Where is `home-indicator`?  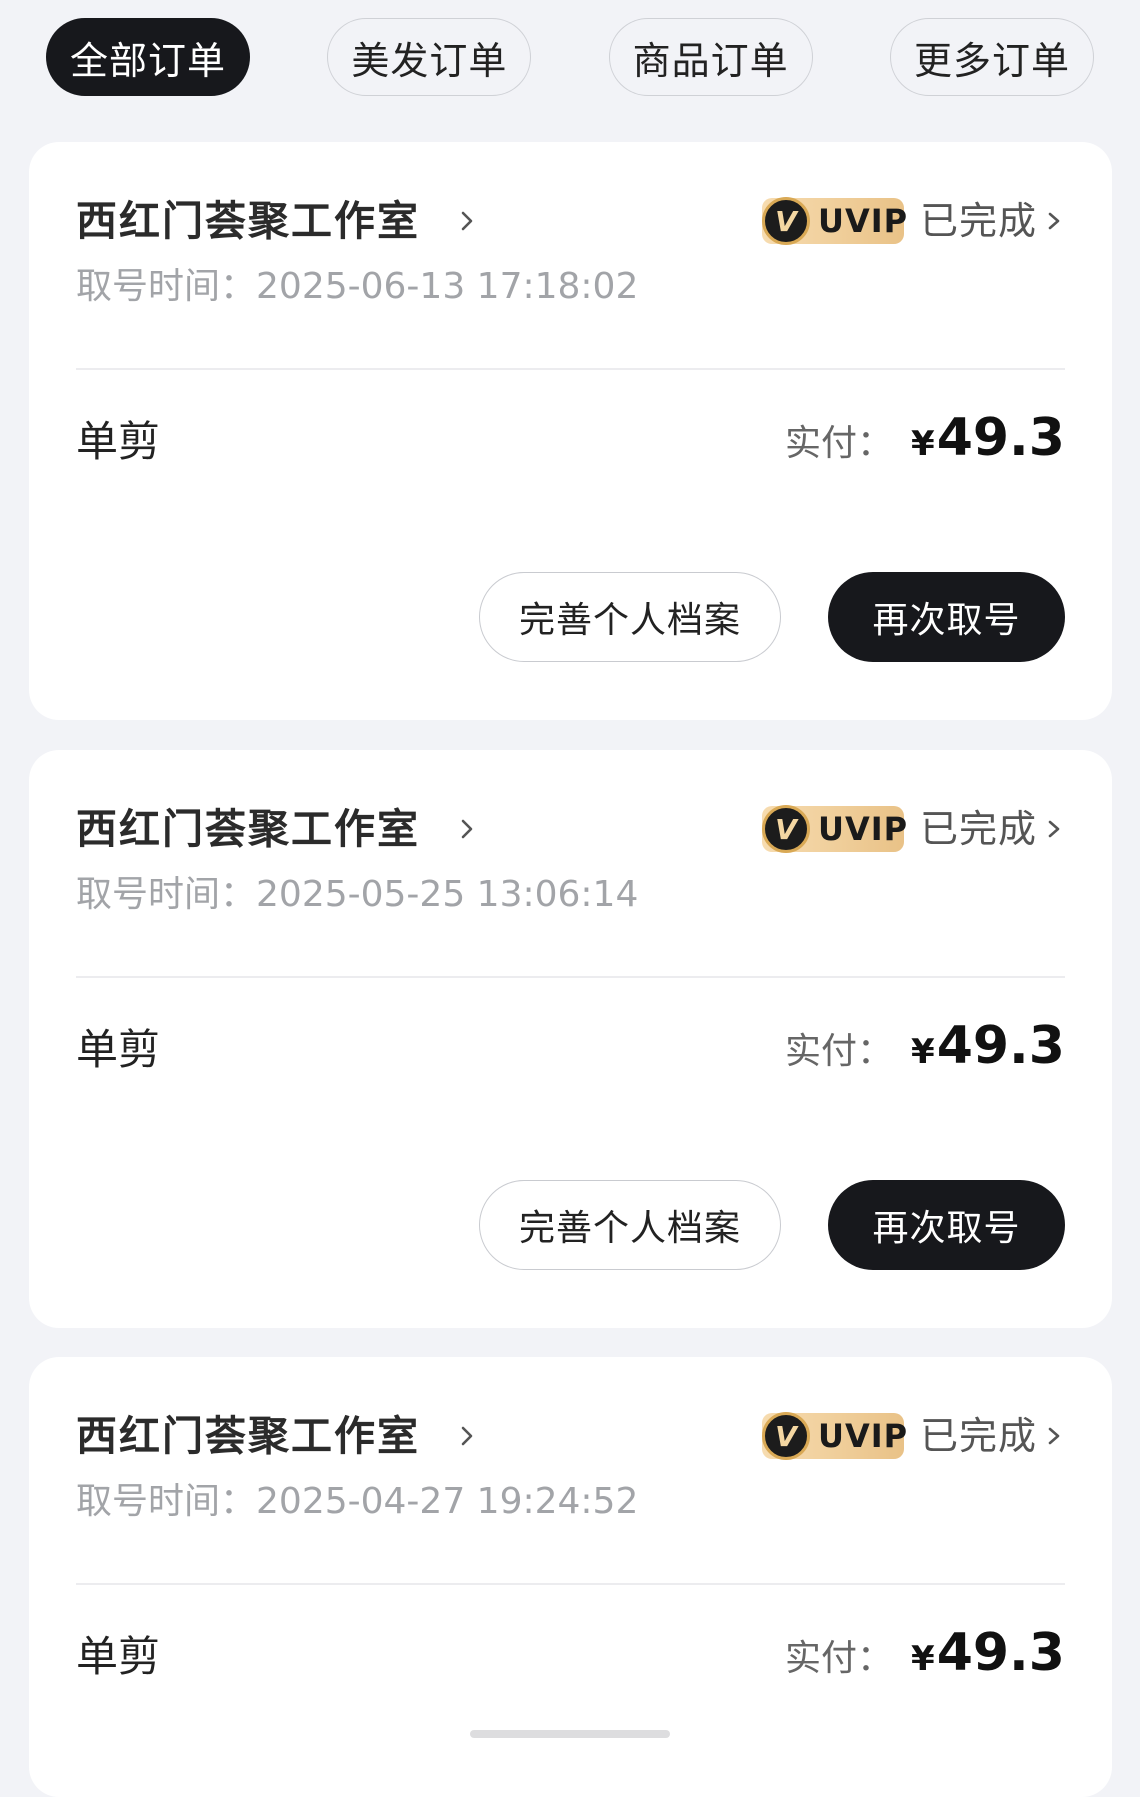
home-indicator is located at coordinates (570, 1734).